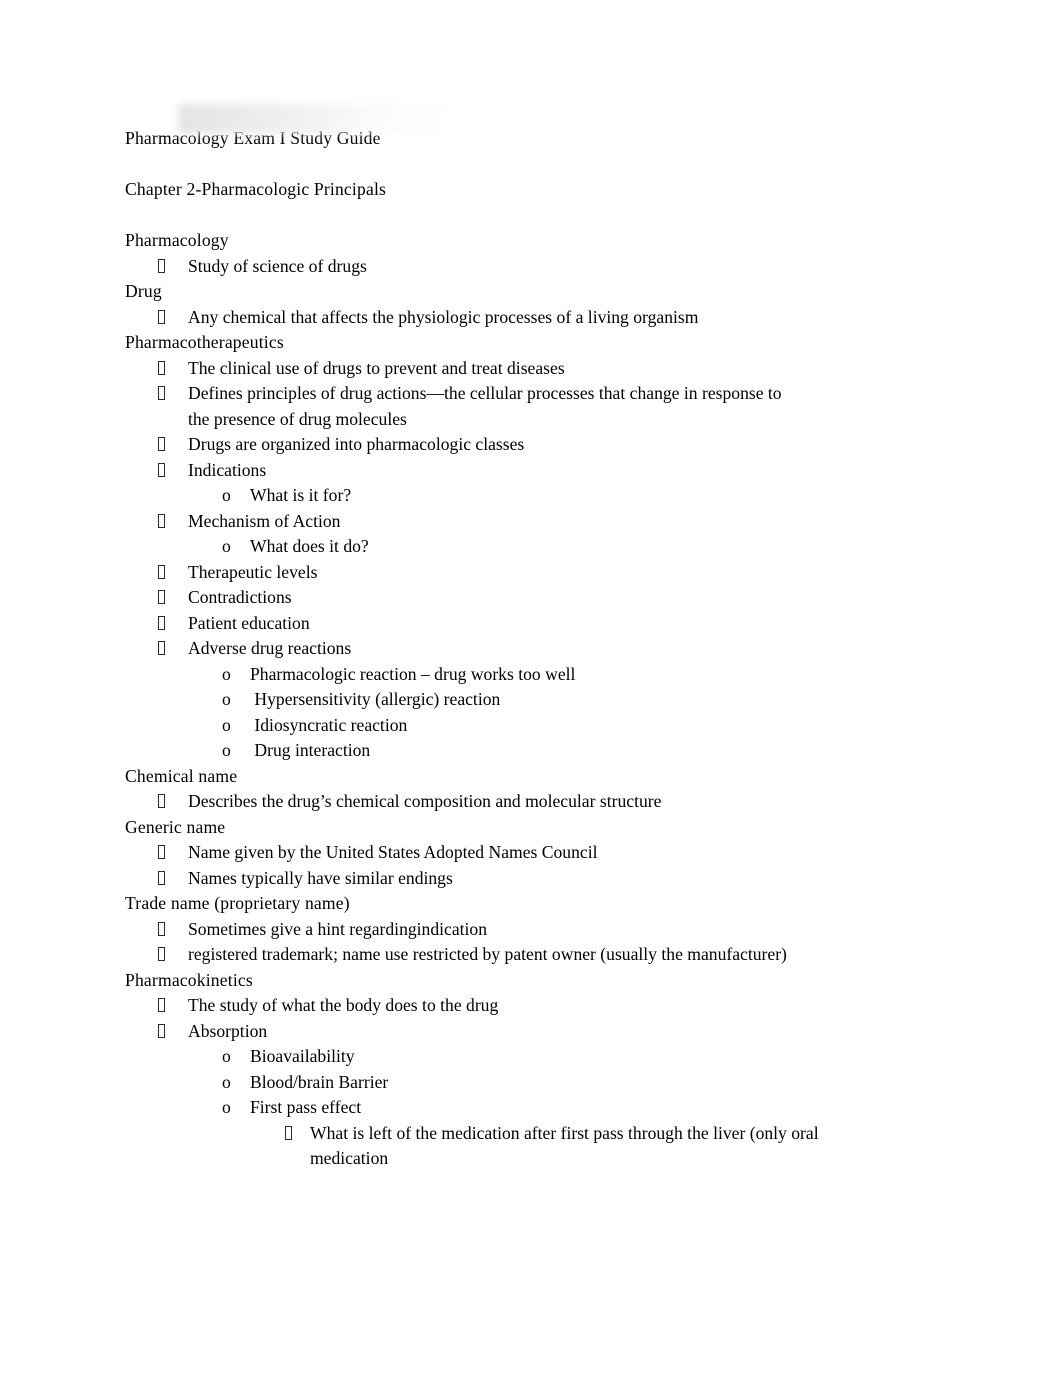  Describe the element at coordinates (525, 1057) in the screenshot. I see `outline-item-level2: o Bioavailability` at that location.